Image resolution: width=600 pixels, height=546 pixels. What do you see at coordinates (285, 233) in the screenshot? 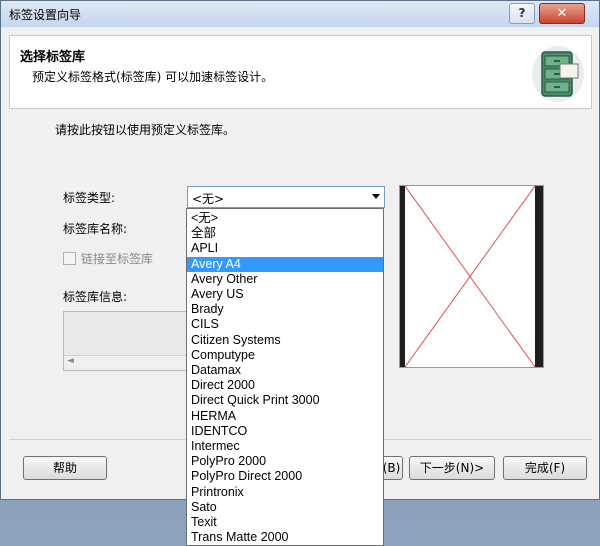
I see `dropdown-option: 全部` at bounding box center [285, 233].